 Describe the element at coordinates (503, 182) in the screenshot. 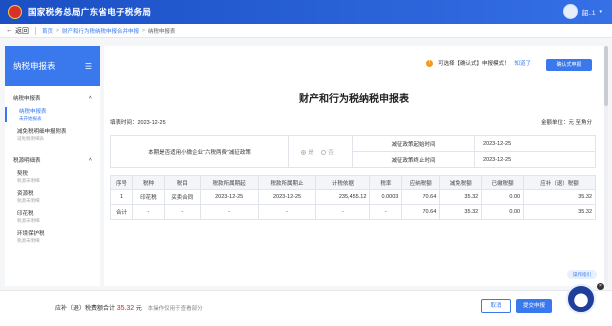

I see `column-header: 已缴税额` at that location.